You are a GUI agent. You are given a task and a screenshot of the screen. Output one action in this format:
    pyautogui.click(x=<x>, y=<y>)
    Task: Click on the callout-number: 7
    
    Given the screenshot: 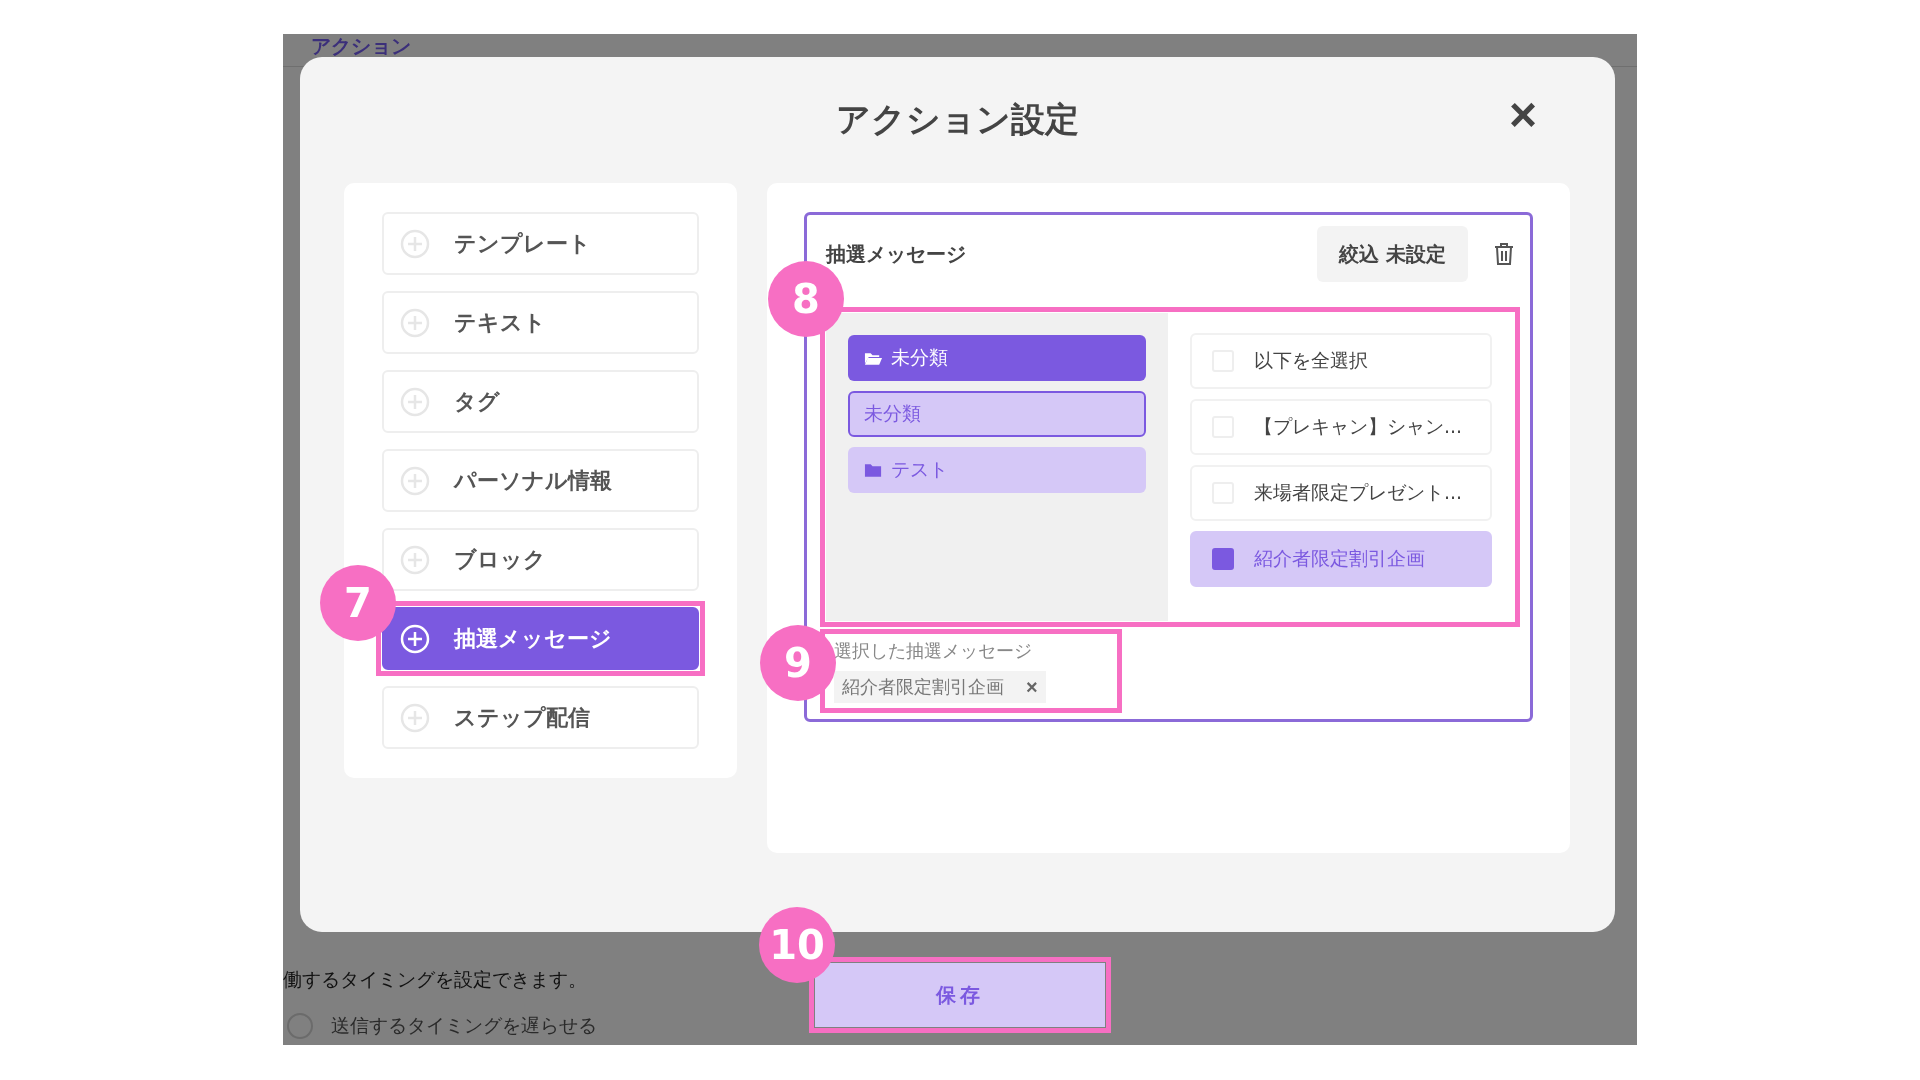 What is the action you would take?
    pyautogui.click(x=358, y=603)
    